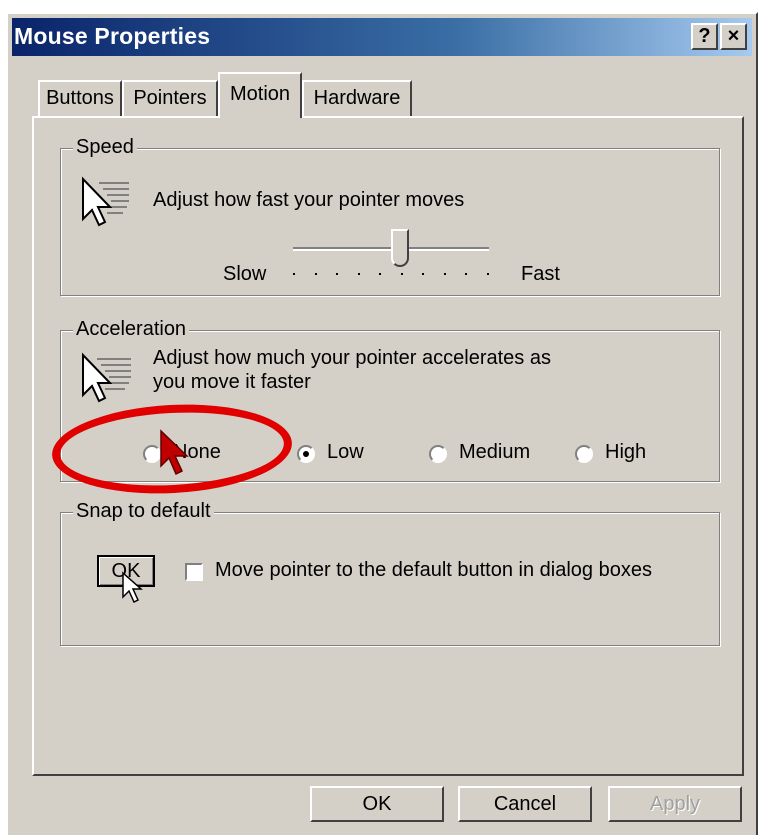 The image size is (768, 835). Describe the element at coordinates (80, 98) in the screenshot. I see `tab-buttons: Buttons` at that location.